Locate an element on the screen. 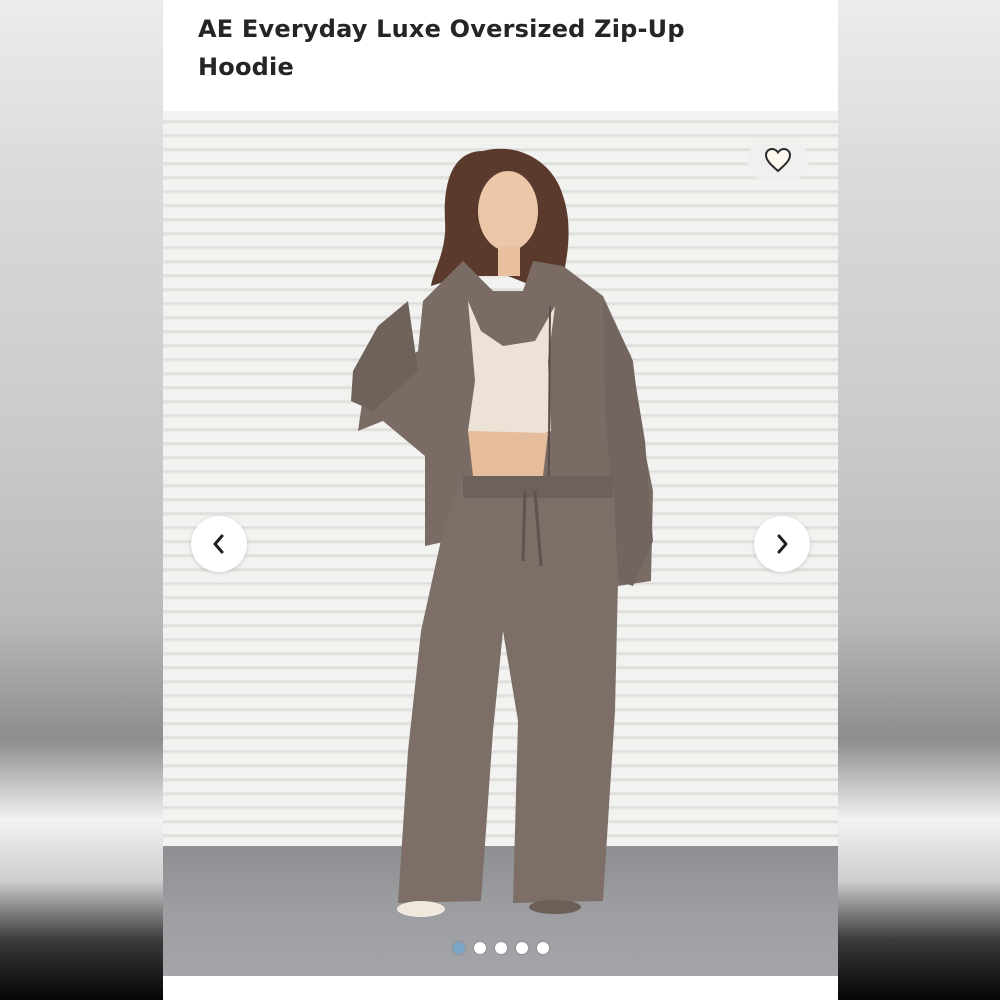  chevron-left-icon is located at coordinates (218, 544).